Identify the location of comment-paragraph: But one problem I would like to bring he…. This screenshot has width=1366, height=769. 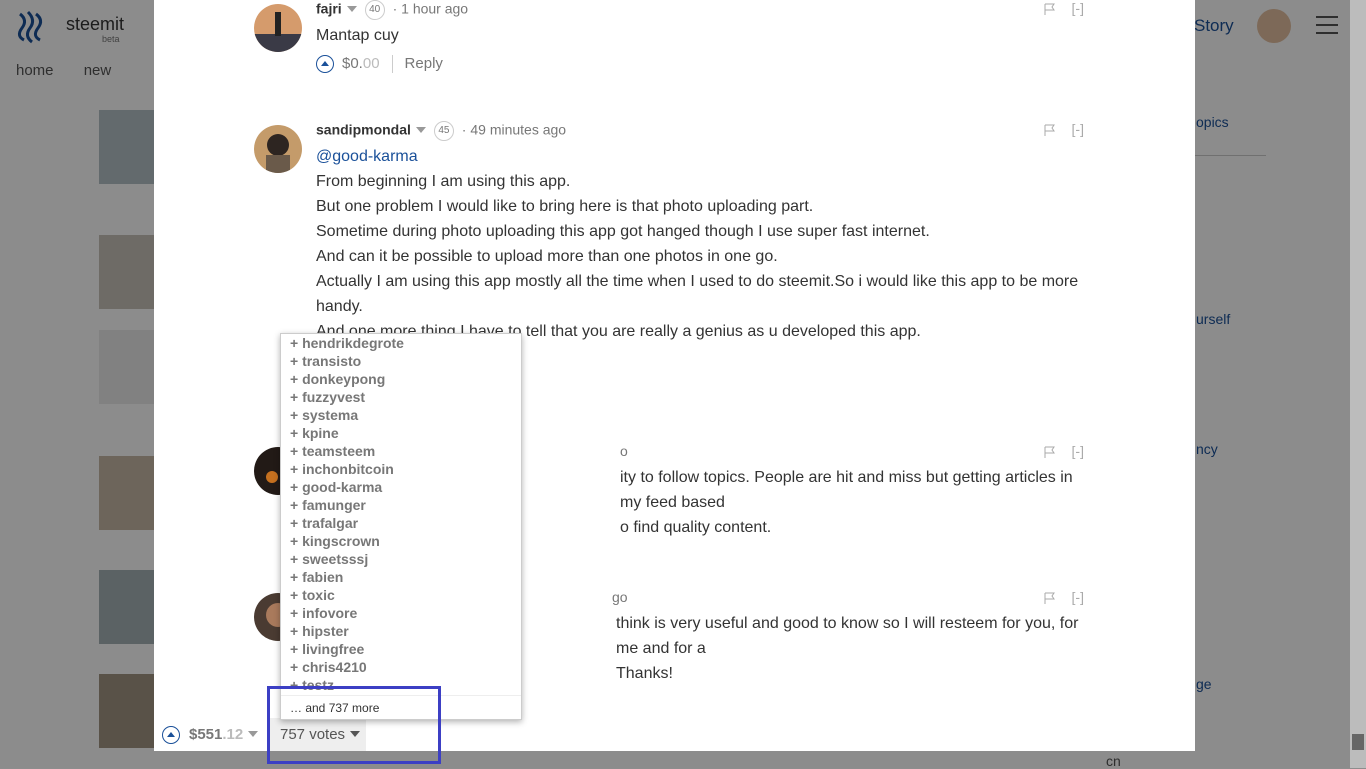
(565, 206).